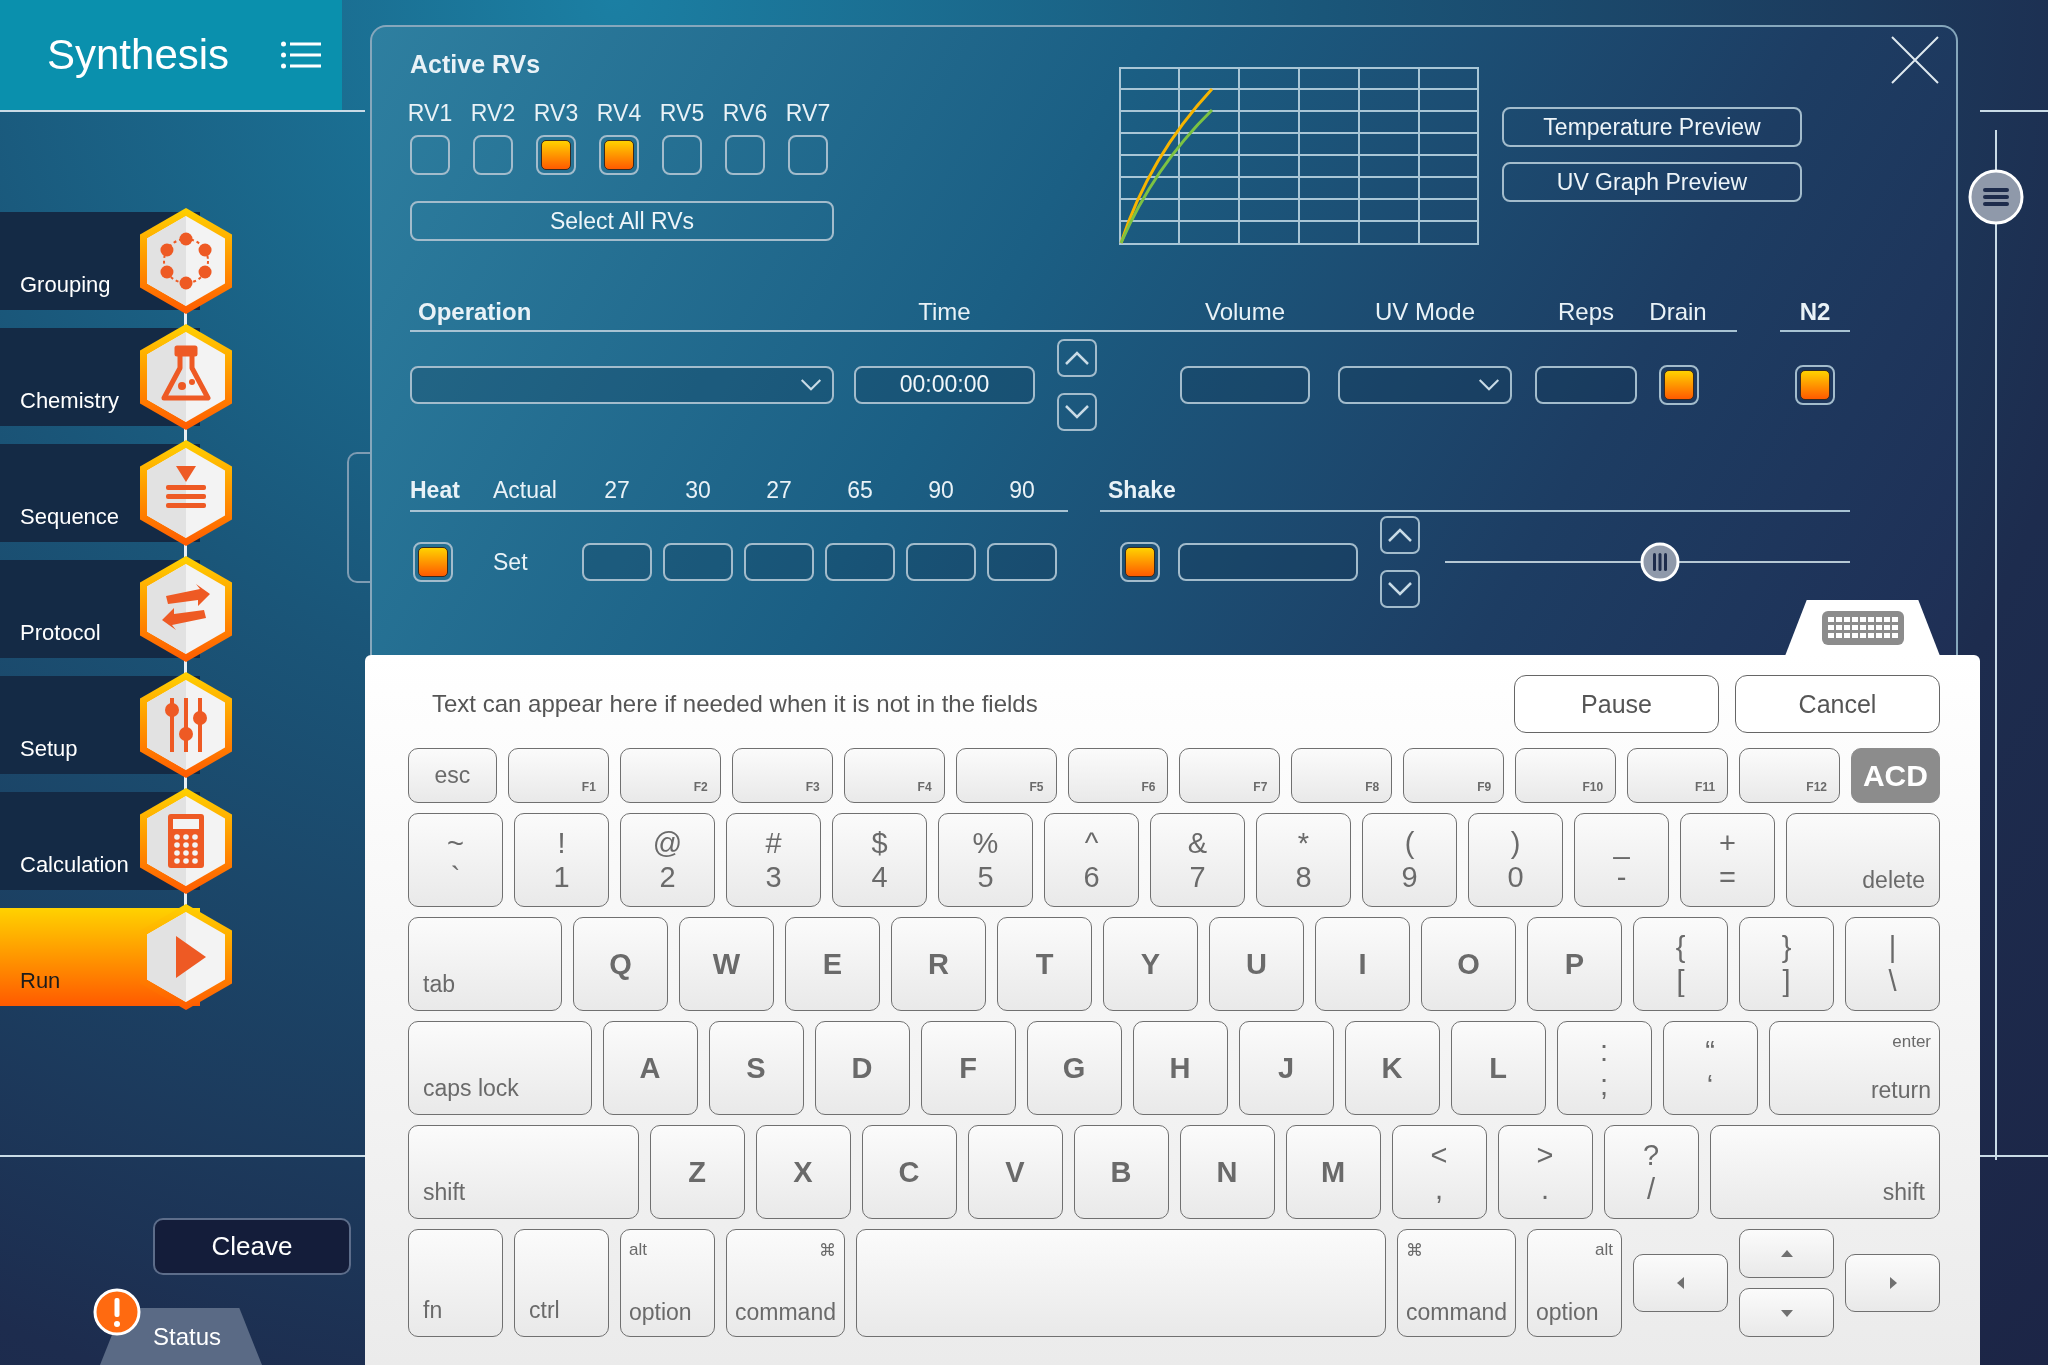 This screenshot has height=1365, width=2048. What do you see at coordinates (1362, 964) in the screenshot?
I see `letter-key: I` at bounding box center [1362, 964].